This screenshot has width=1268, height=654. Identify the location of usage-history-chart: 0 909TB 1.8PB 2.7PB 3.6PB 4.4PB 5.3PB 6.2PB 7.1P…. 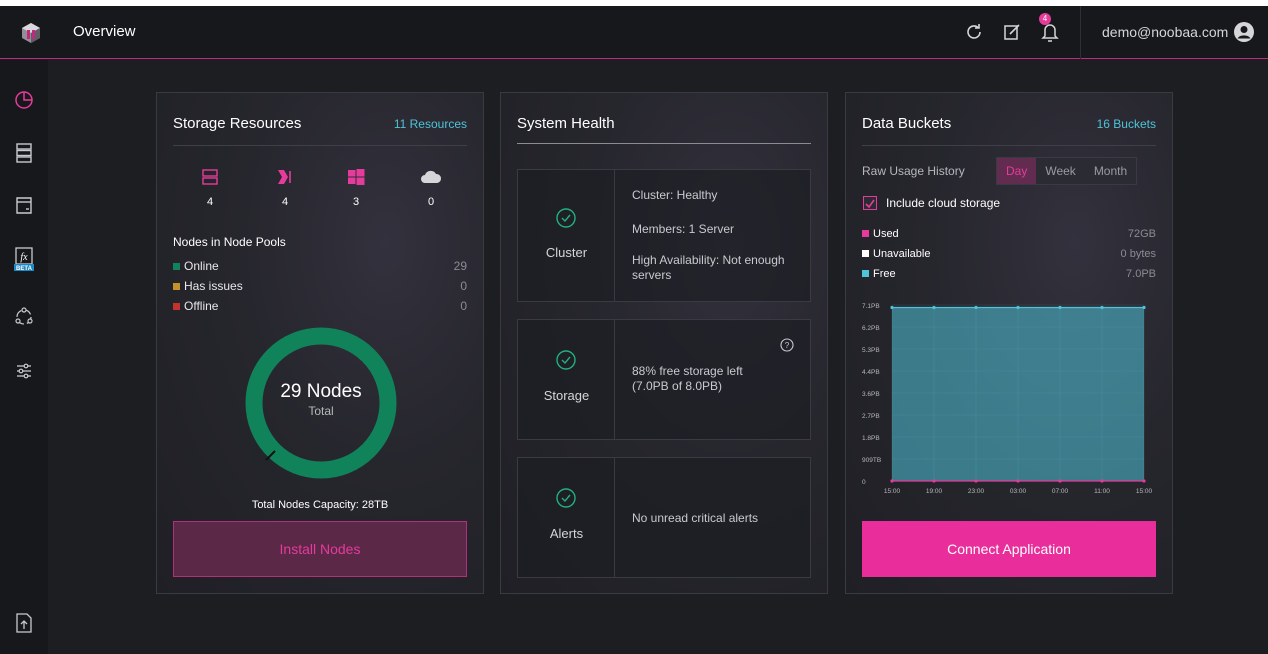
(1007, 399).